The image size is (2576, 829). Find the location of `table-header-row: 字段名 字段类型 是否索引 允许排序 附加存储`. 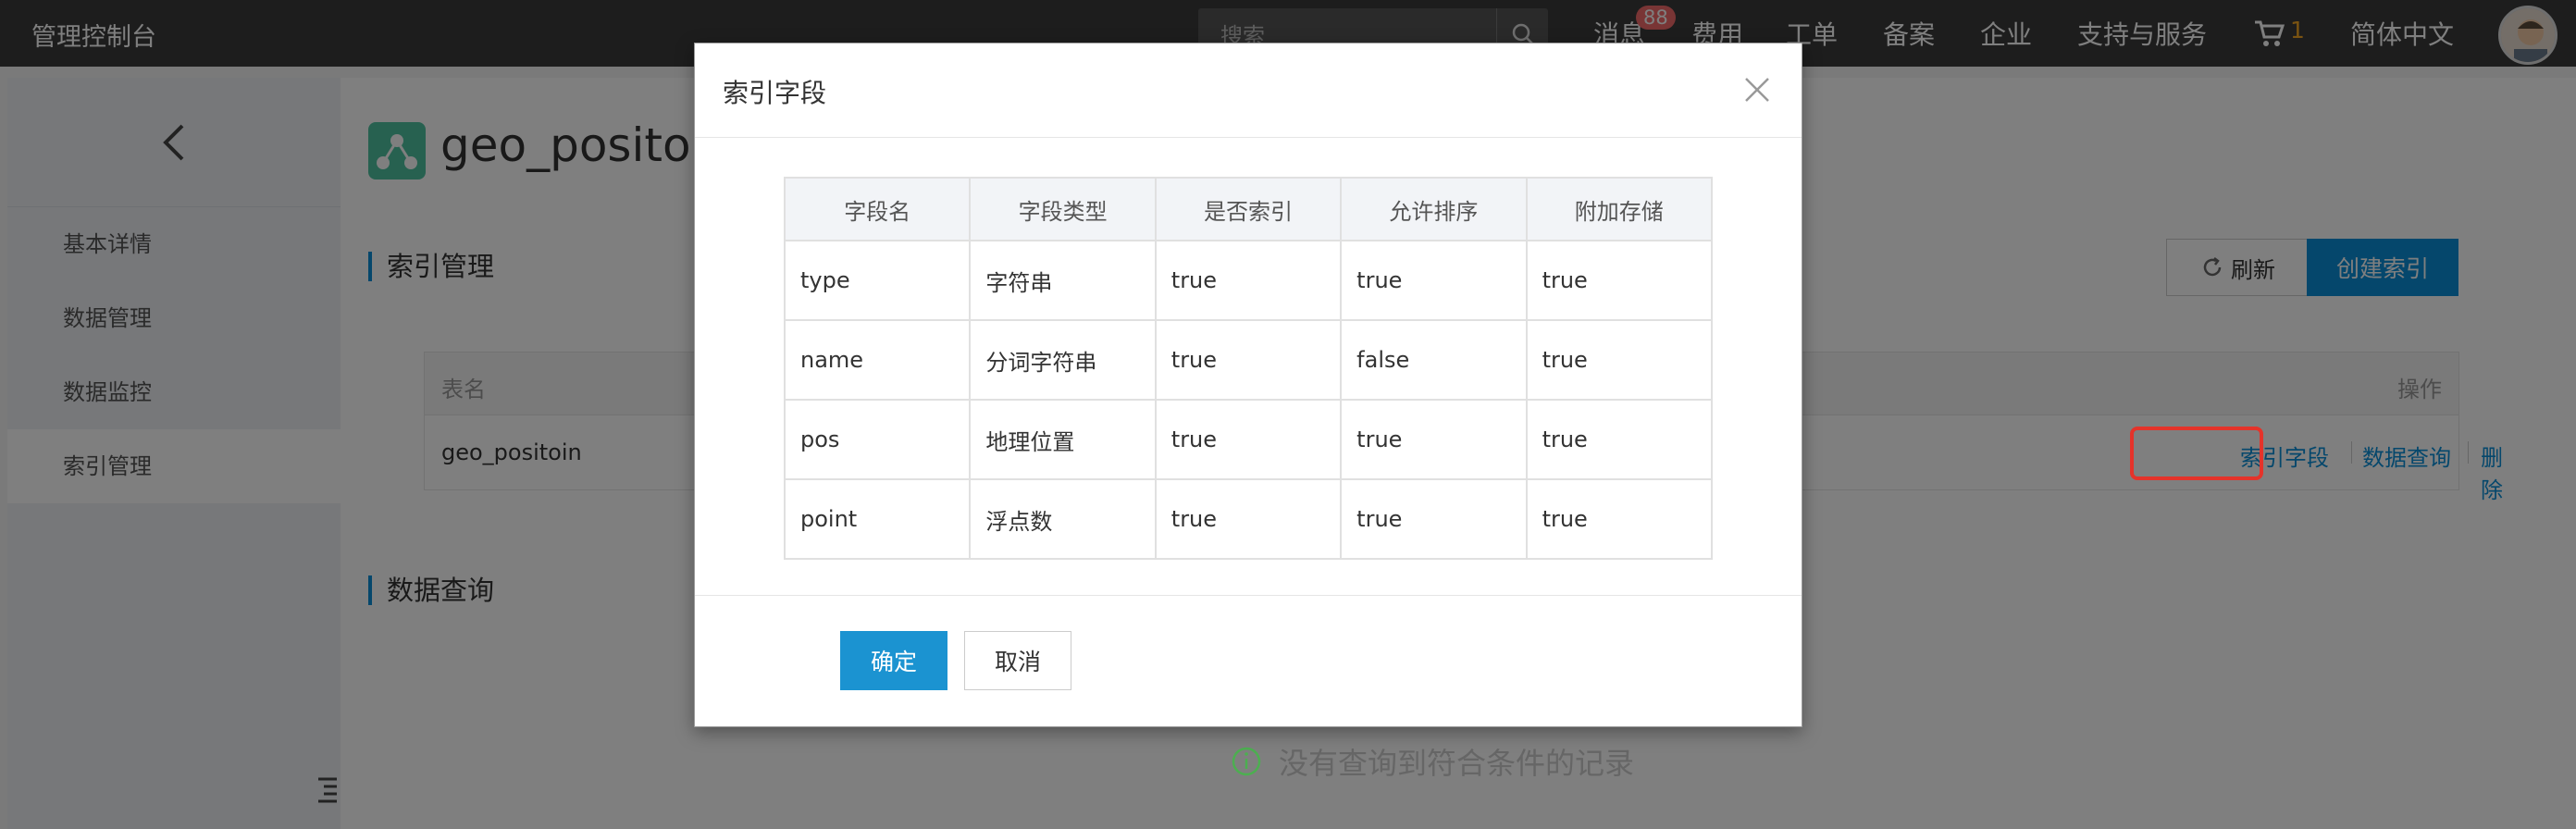

table-header-row: 字段名 字段类型 是否索引 允许排序 附加存储 is located at coordinates (1248, 209).